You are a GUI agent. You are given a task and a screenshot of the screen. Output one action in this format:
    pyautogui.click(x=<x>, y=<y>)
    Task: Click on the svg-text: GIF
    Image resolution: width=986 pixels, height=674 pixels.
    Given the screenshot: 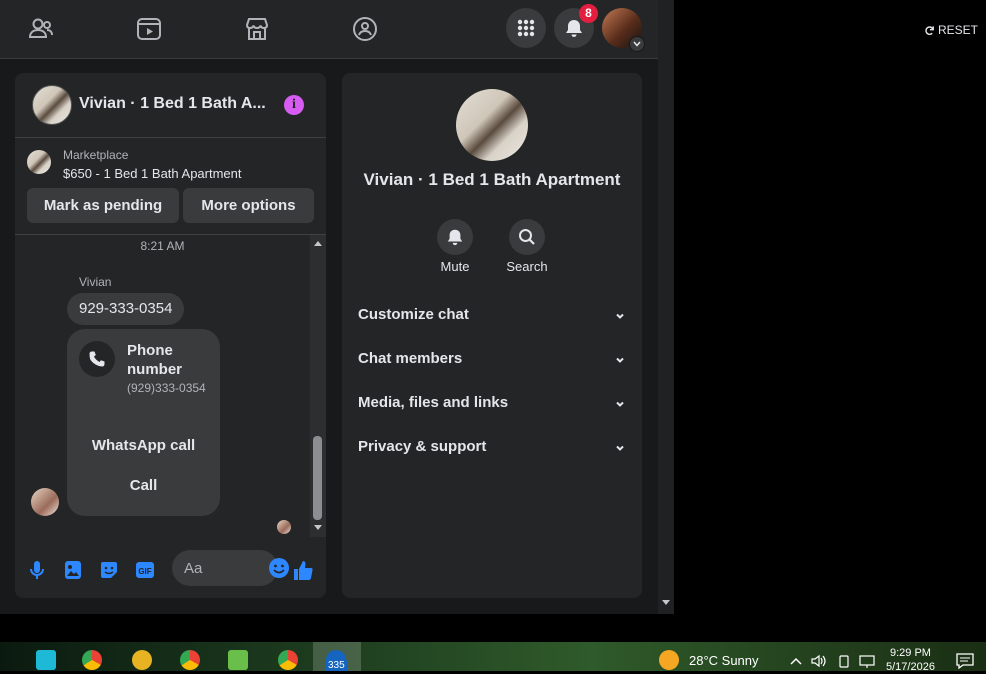 What is the action you would take?
    pyautogui.click(x=144, y=571)
    